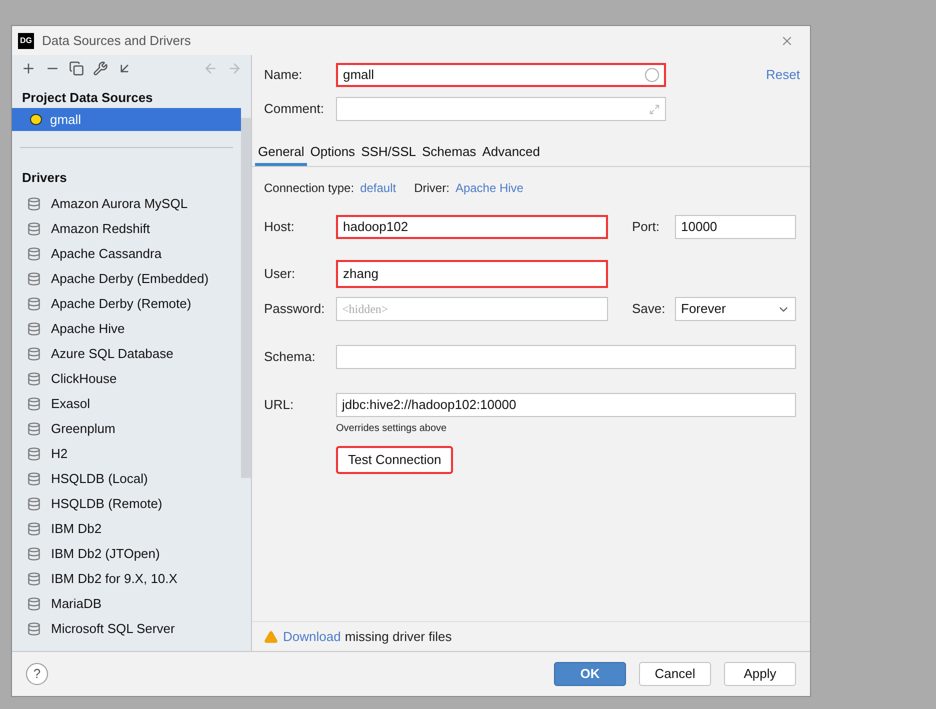 Image resolution: width=936 pixels, height=709 pixels. I want to click on field-label: Name:, so click(284, 75).